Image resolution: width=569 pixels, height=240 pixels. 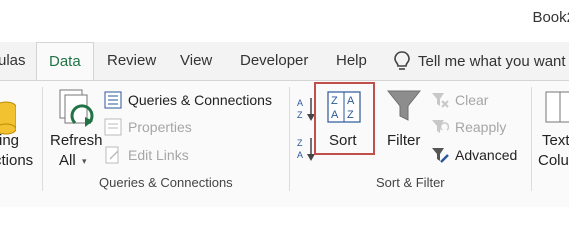 What do you see at coordinates (160, 127) in the screenshot?
I see `properties-label: Properties` at bounding box center [160, 127].